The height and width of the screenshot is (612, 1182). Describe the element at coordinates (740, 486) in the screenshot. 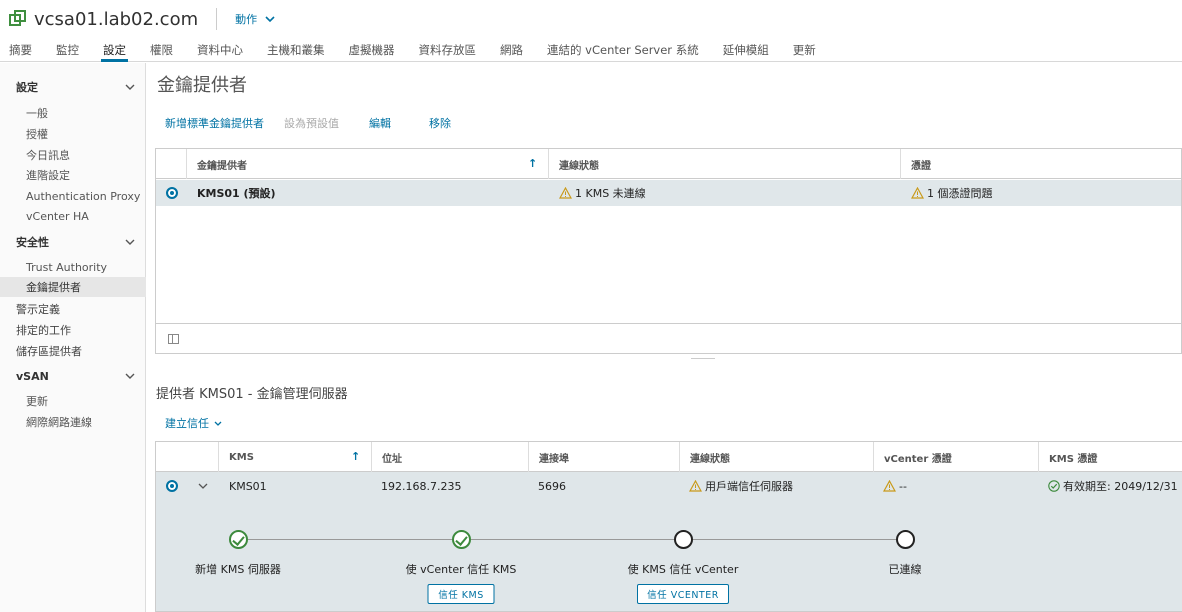

I see `kms-status-cell: 用戶端信任伺服器` at that location.